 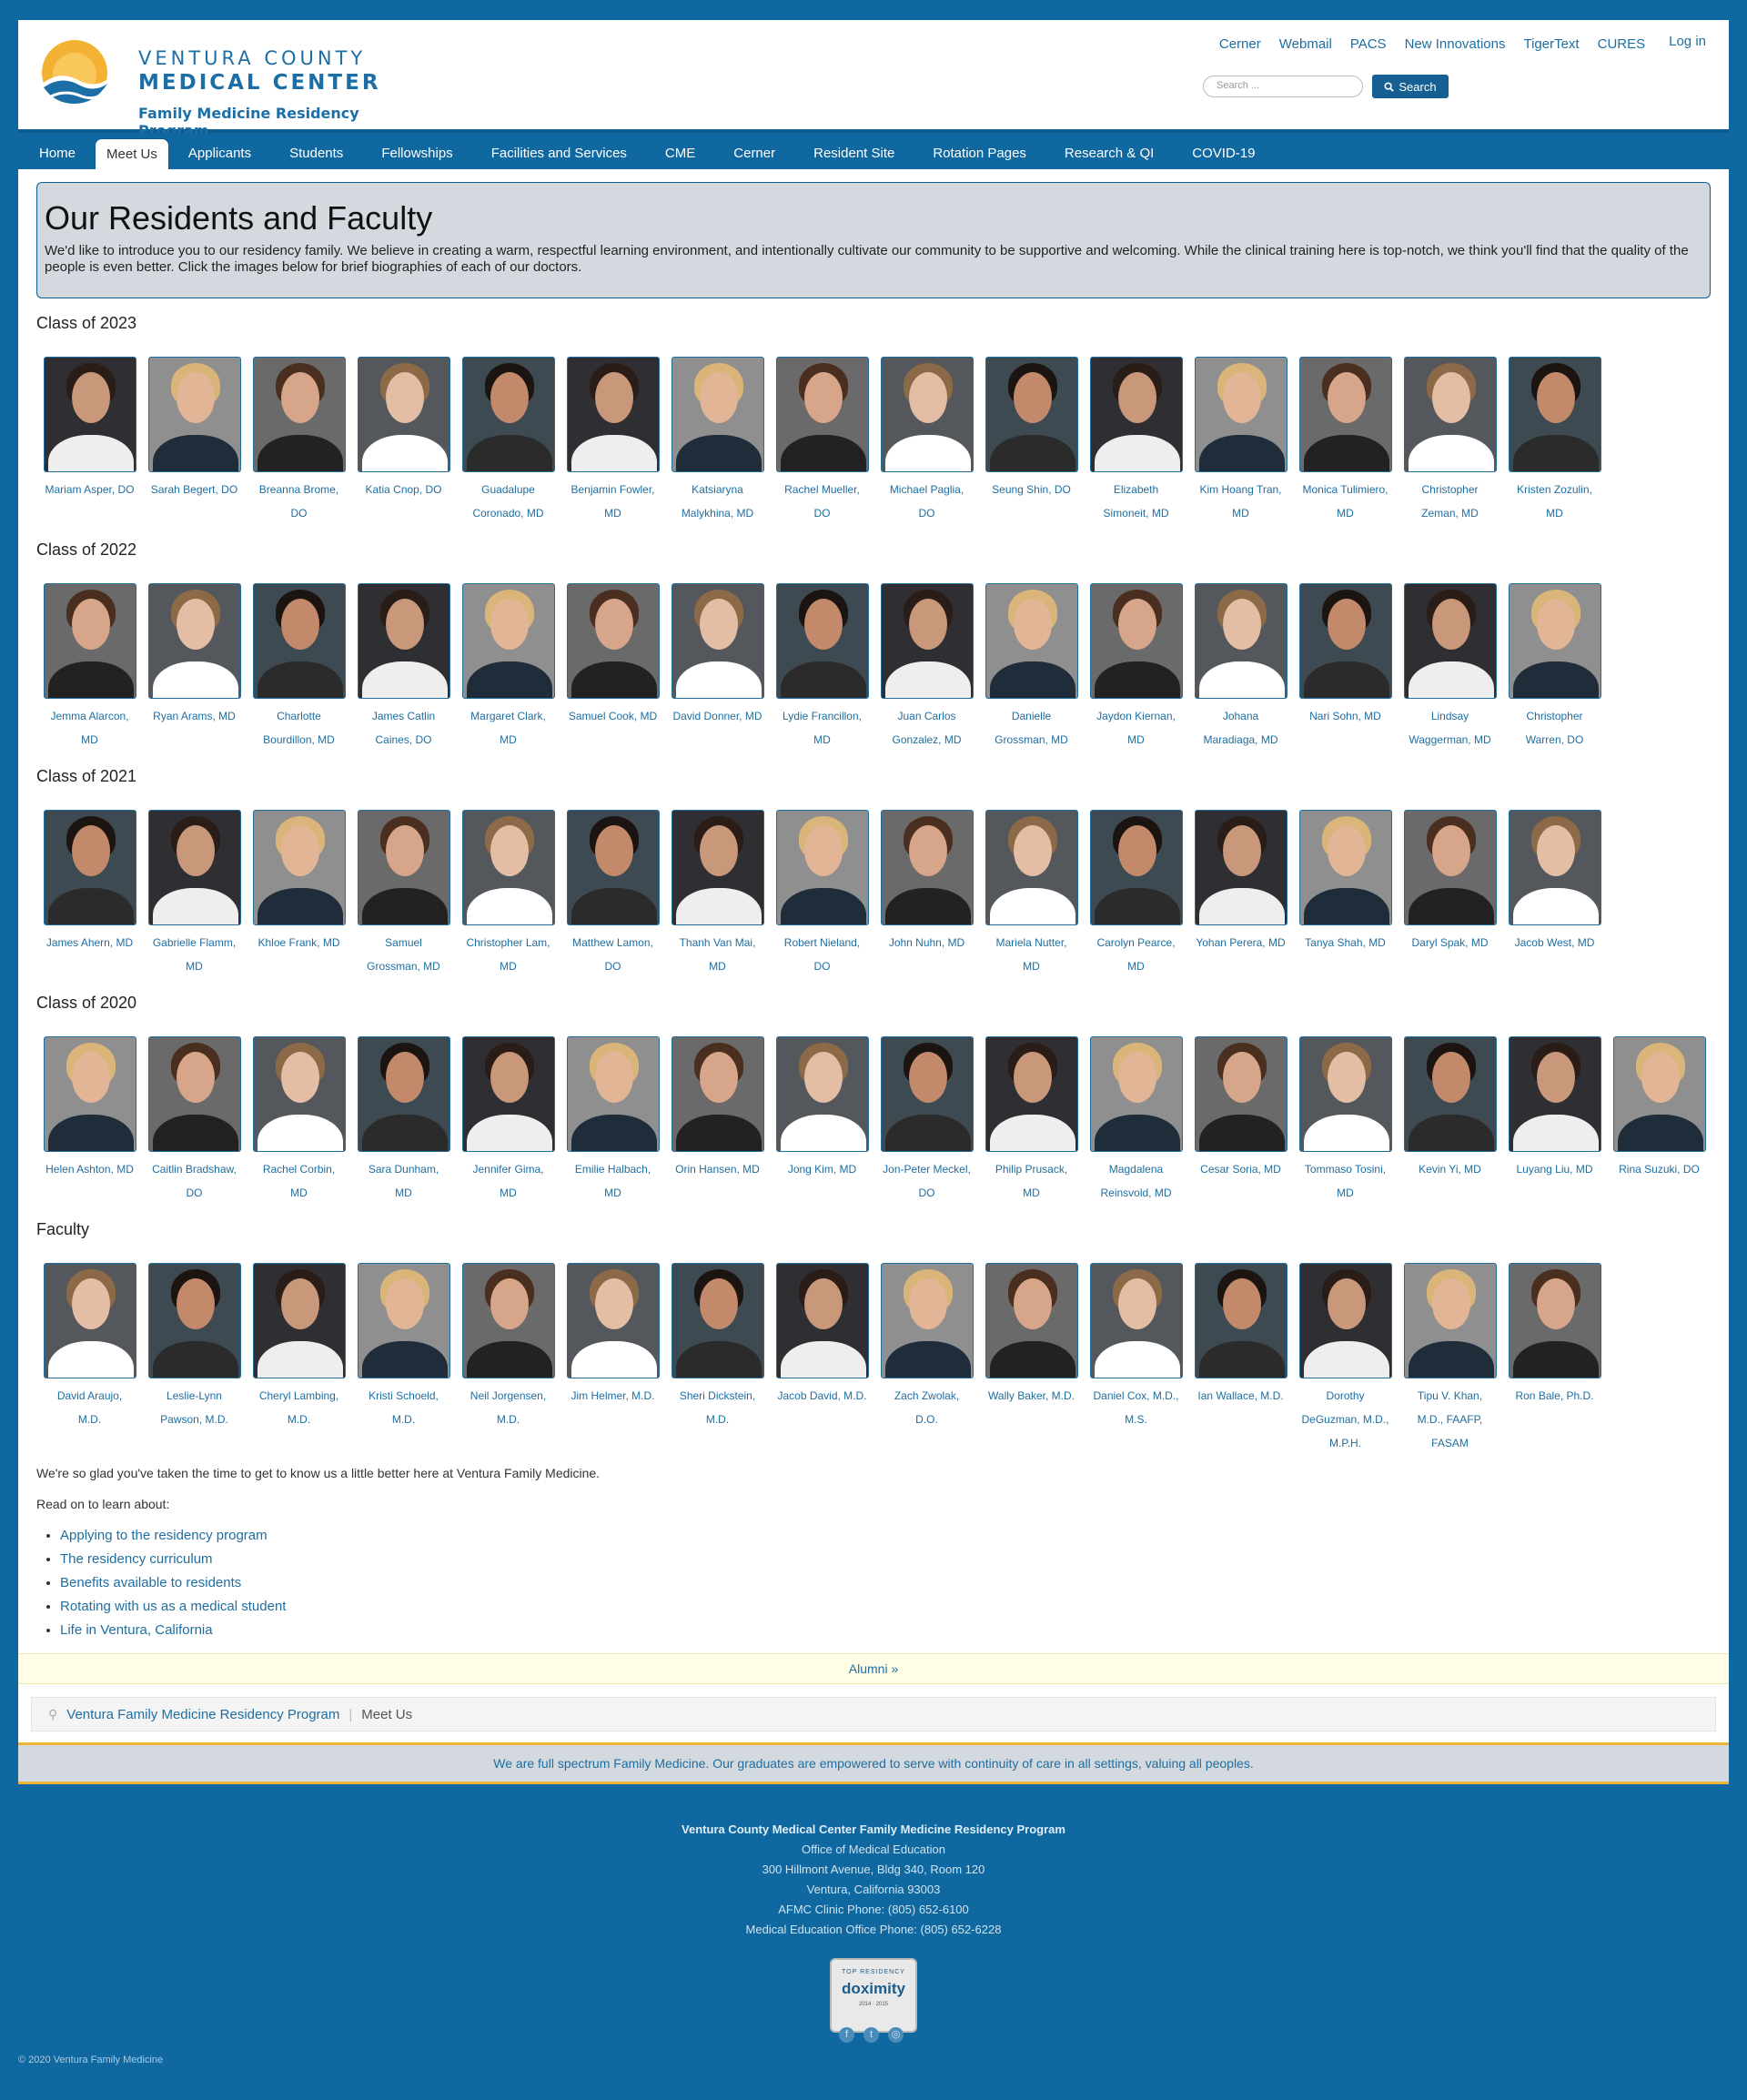 What do you see at coordinates (717, 1359) in the screenshot?
I see `person-card: Sheri Dickstein, M.D.` at bounding box center [717, 1359].